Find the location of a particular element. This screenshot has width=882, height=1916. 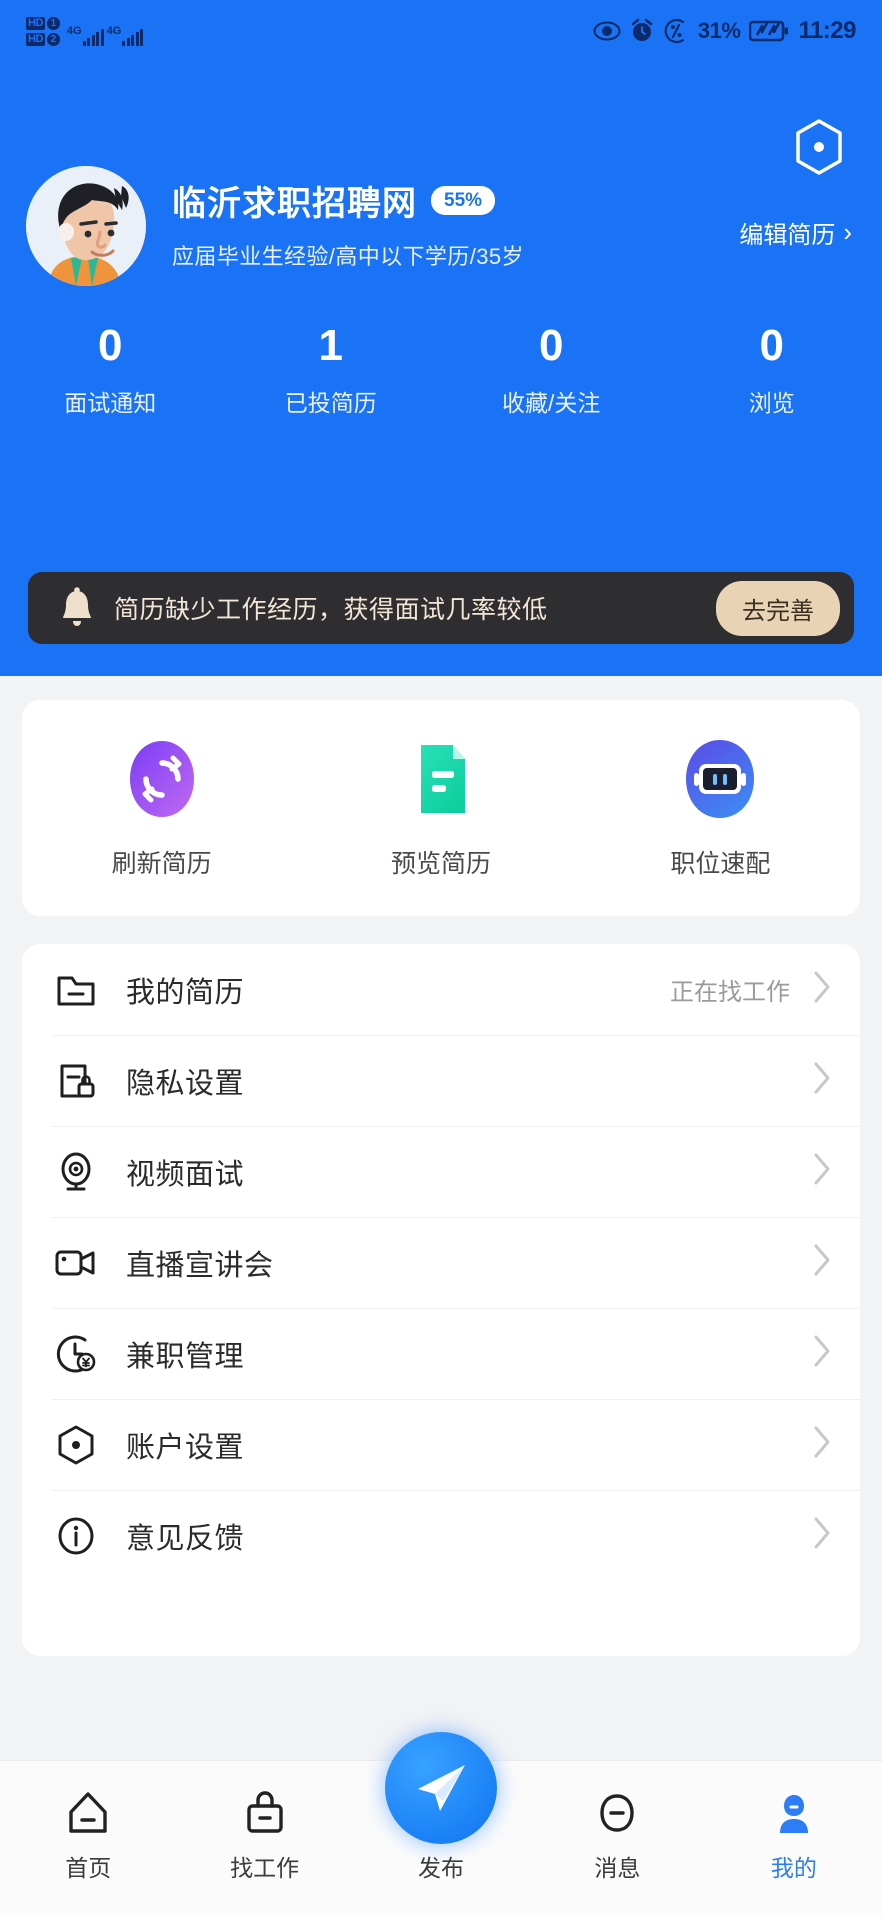

stat-label: 已投简历 is located at coordinates (330, 403).